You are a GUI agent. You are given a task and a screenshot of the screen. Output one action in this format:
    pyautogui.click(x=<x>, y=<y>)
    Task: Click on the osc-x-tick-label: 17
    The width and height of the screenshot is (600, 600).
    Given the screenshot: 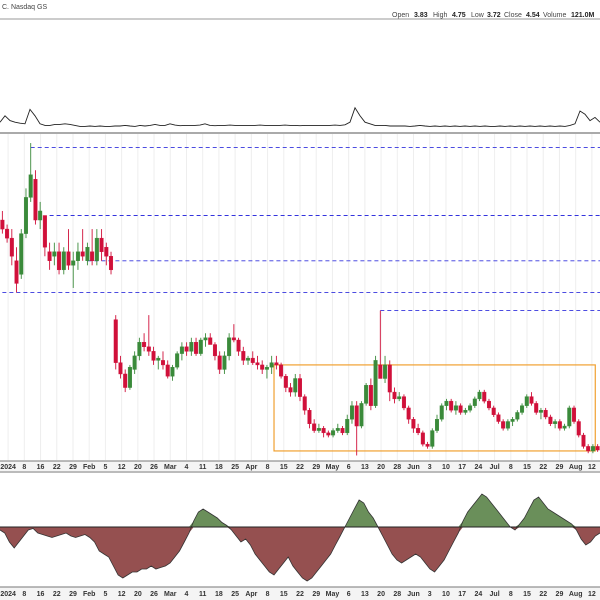 What is the action you would take?
    pyautogui.click(x=462, y=594)
    